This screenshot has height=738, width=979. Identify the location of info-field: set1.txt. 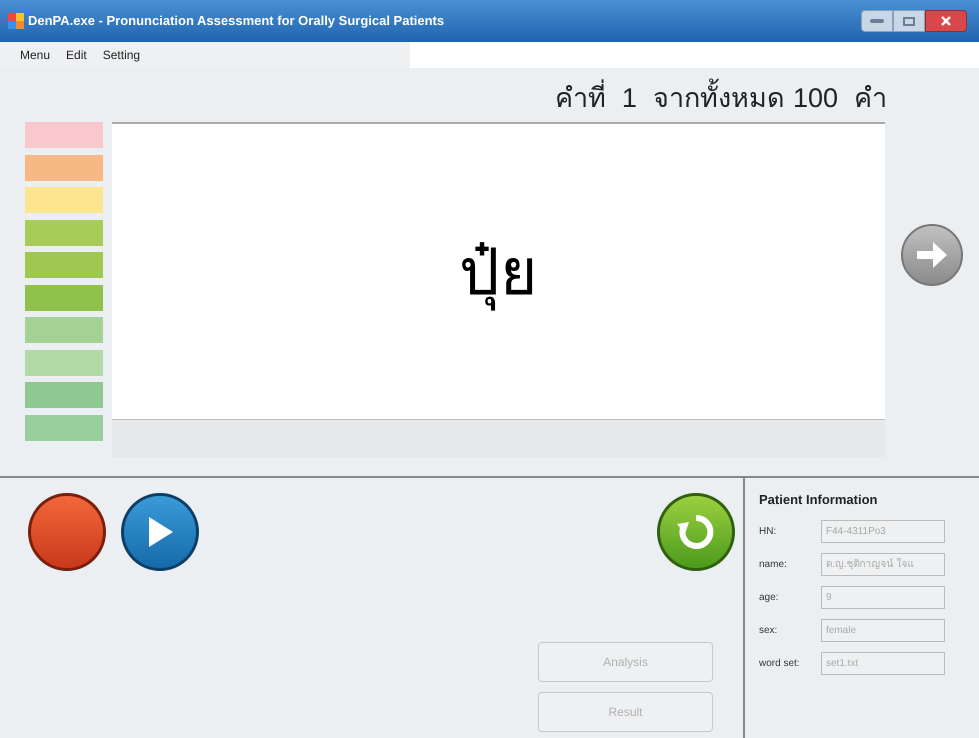
(883, 663).